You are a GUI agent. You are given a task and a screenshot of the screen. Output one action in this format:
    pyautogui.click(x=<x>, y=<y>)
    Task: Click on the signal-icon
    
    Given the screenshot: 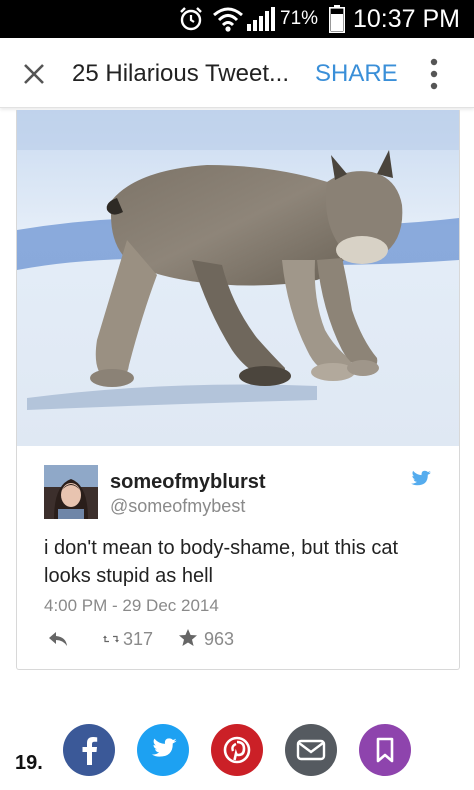 What is the action you would take?
    pyautogui.click(x=261, y=19)
    